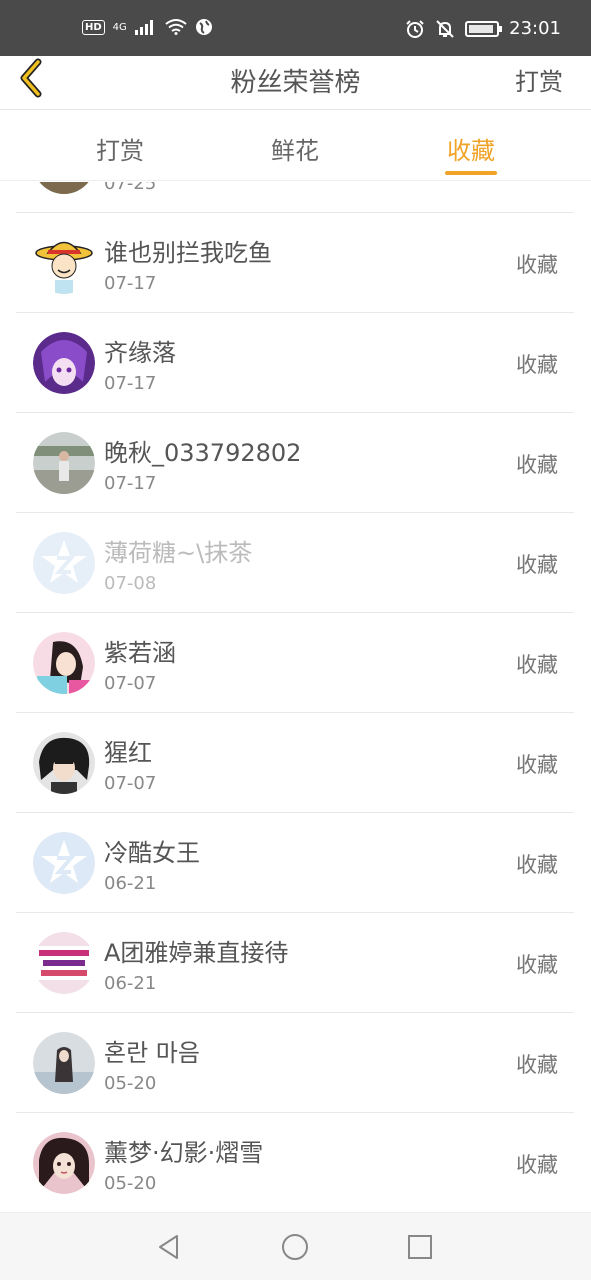 The image size is (591, 1280). What do you see at coordinates (295, 563) in the screenshot?
I see `list-item: 薄荷糖~\抹茶 07-08 收藏` at bounding box center [295, 563].